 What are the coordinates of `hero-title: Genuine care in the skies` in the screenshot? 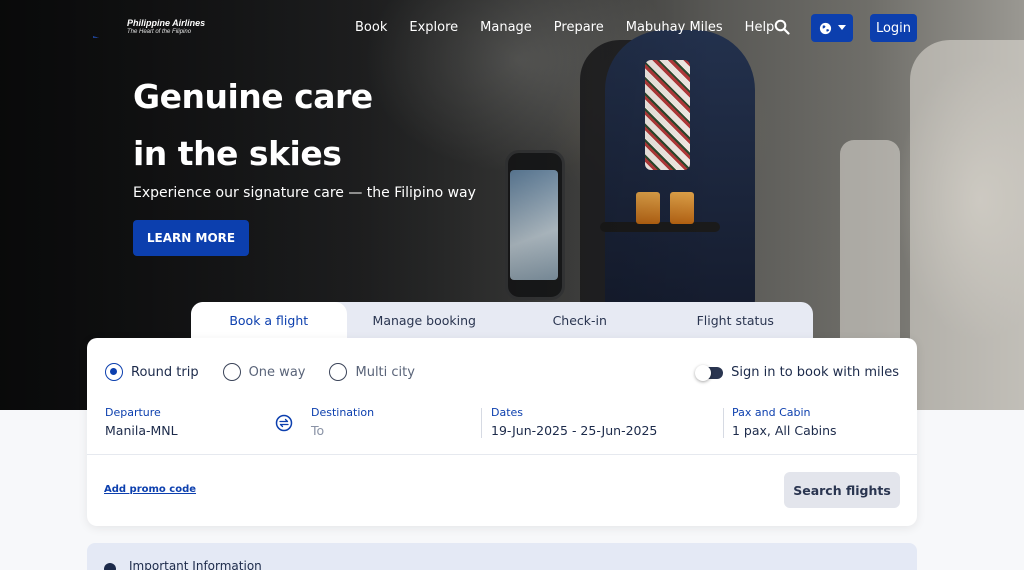 It's located at (253, 125).